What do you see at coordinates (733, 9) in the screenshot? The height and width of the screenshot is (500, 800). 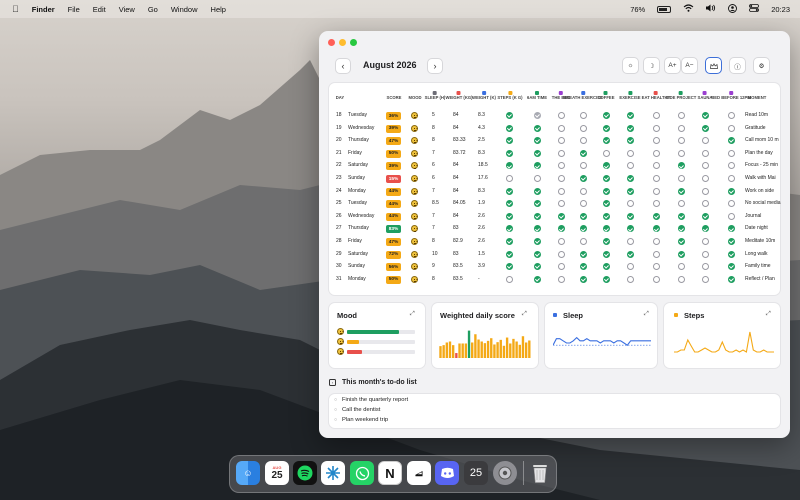 I see `user-icon` at bounding box center [733, 9].